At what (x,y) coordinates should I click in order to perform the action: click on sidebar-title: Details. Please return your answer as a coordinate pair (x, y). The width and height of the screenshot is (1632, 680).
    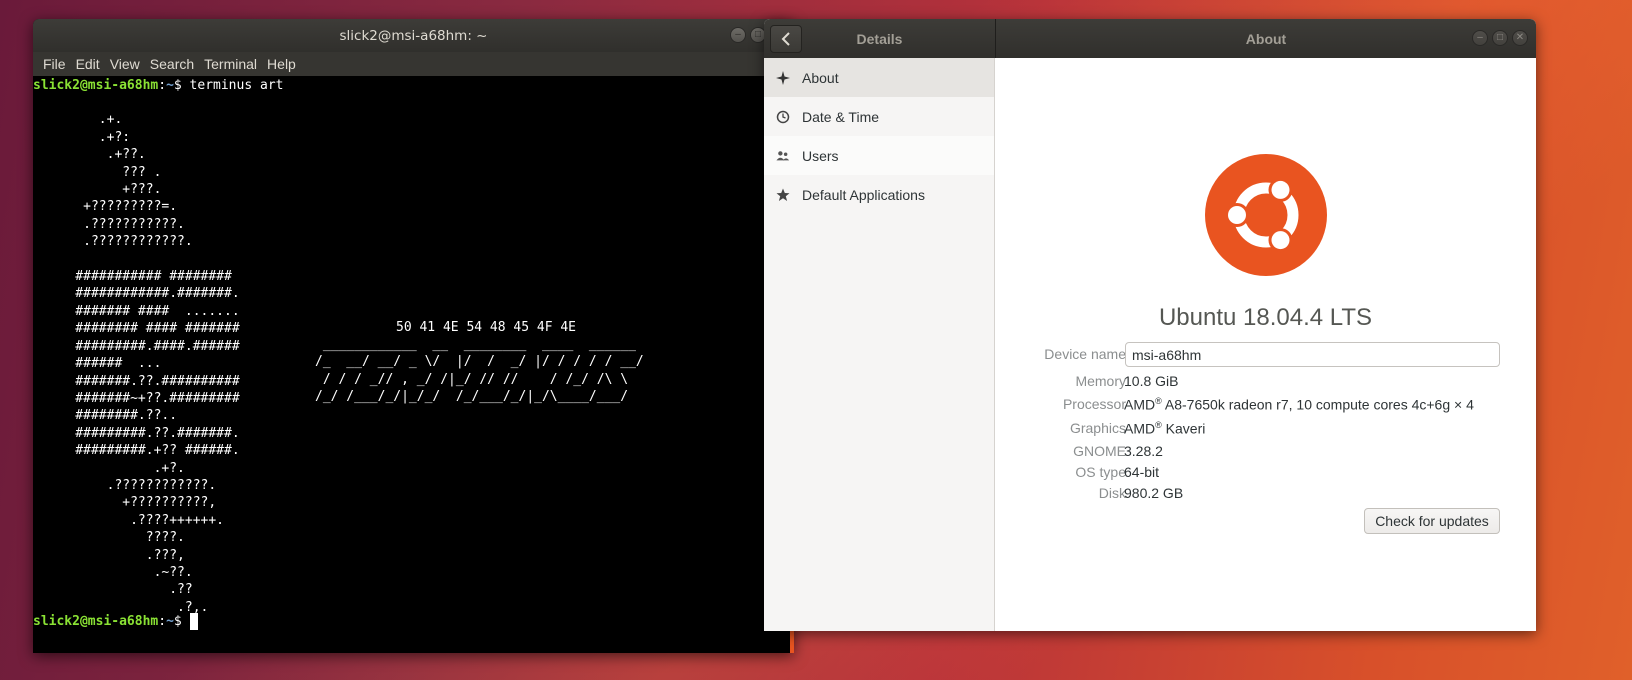
    Looking at the image, I should click on (879, 38).